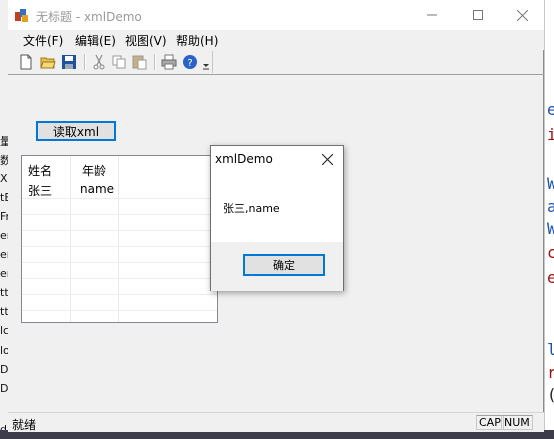  What do you see at coordinates (276, 422) in the screenshot?
I see `status-bar: 就绪 CAP NUM` at bounding box center [276, 422].